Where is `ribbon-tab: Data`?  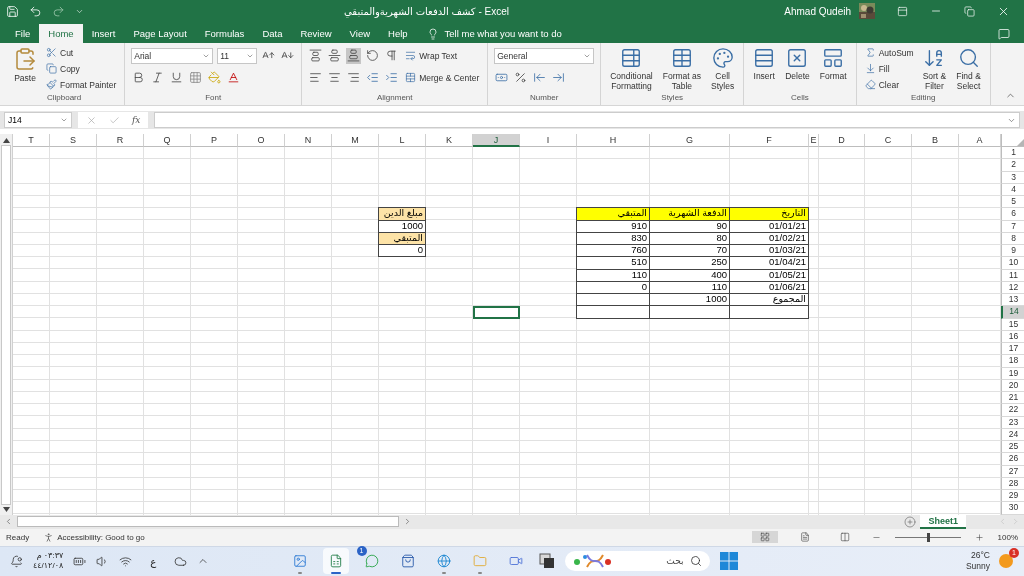
ribbon-tab: Data is located at coordinates (272, 33).